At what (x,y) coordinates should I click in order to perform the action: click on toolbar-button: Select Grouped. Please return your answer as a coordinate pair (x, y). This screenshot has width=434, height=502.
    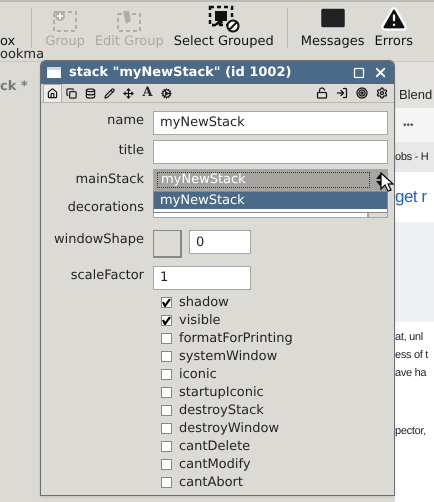
    Looking at the image, I should click on (223, 26).